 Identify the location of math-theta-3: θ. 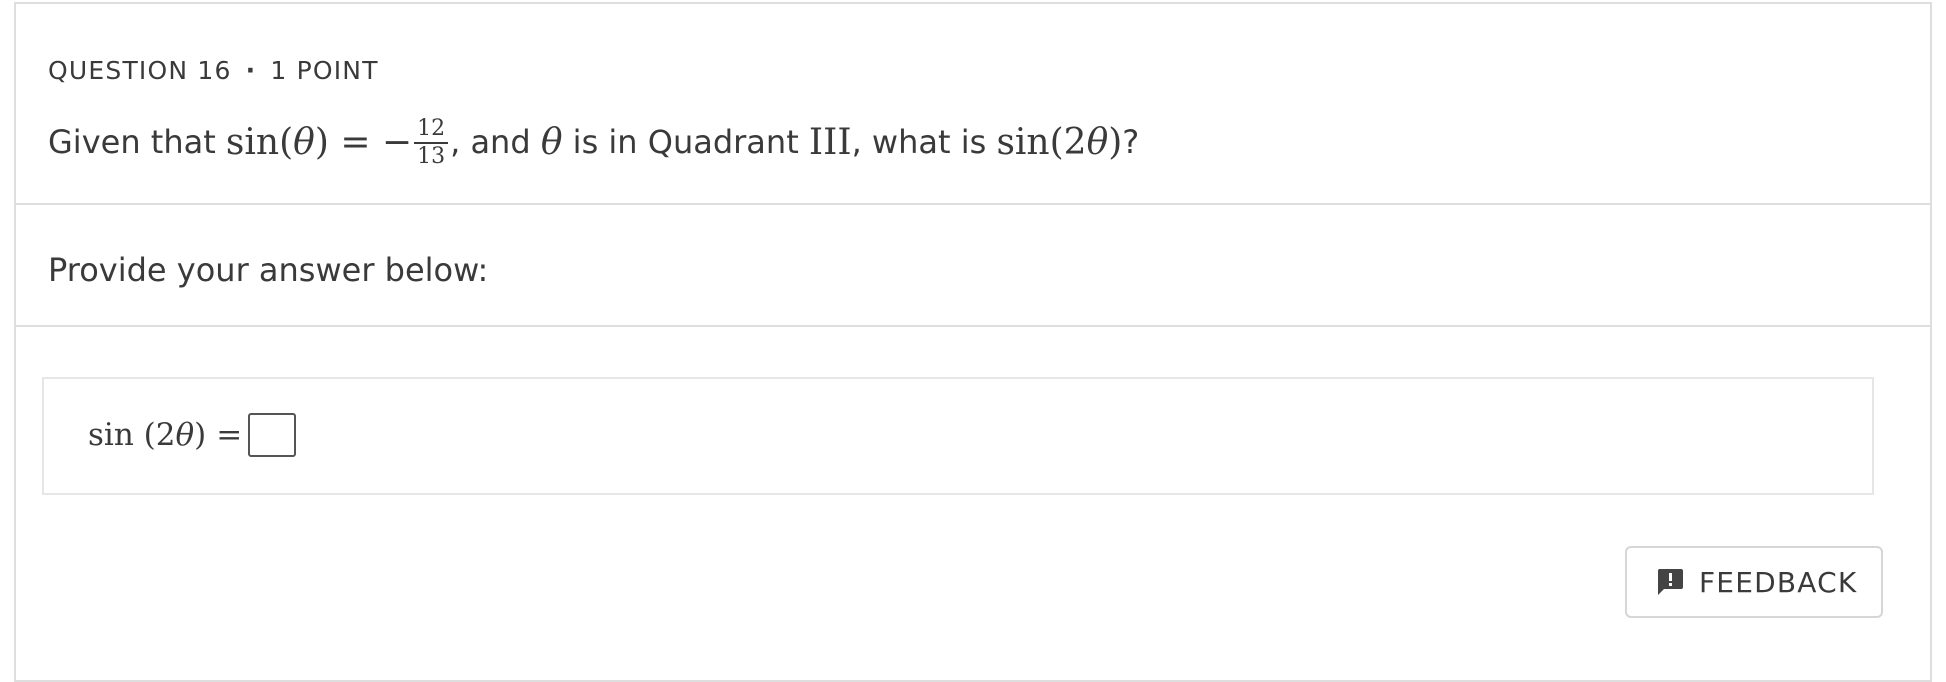
(1097, 142).